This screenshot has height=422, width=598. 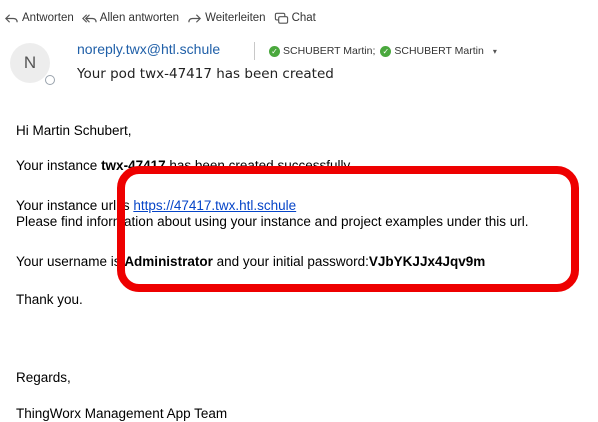 I want to click on recipients-line: ✓ SCHUBERT Martin; ✓ SCHUBERT Martin ▾, so click(x=383, y=51).